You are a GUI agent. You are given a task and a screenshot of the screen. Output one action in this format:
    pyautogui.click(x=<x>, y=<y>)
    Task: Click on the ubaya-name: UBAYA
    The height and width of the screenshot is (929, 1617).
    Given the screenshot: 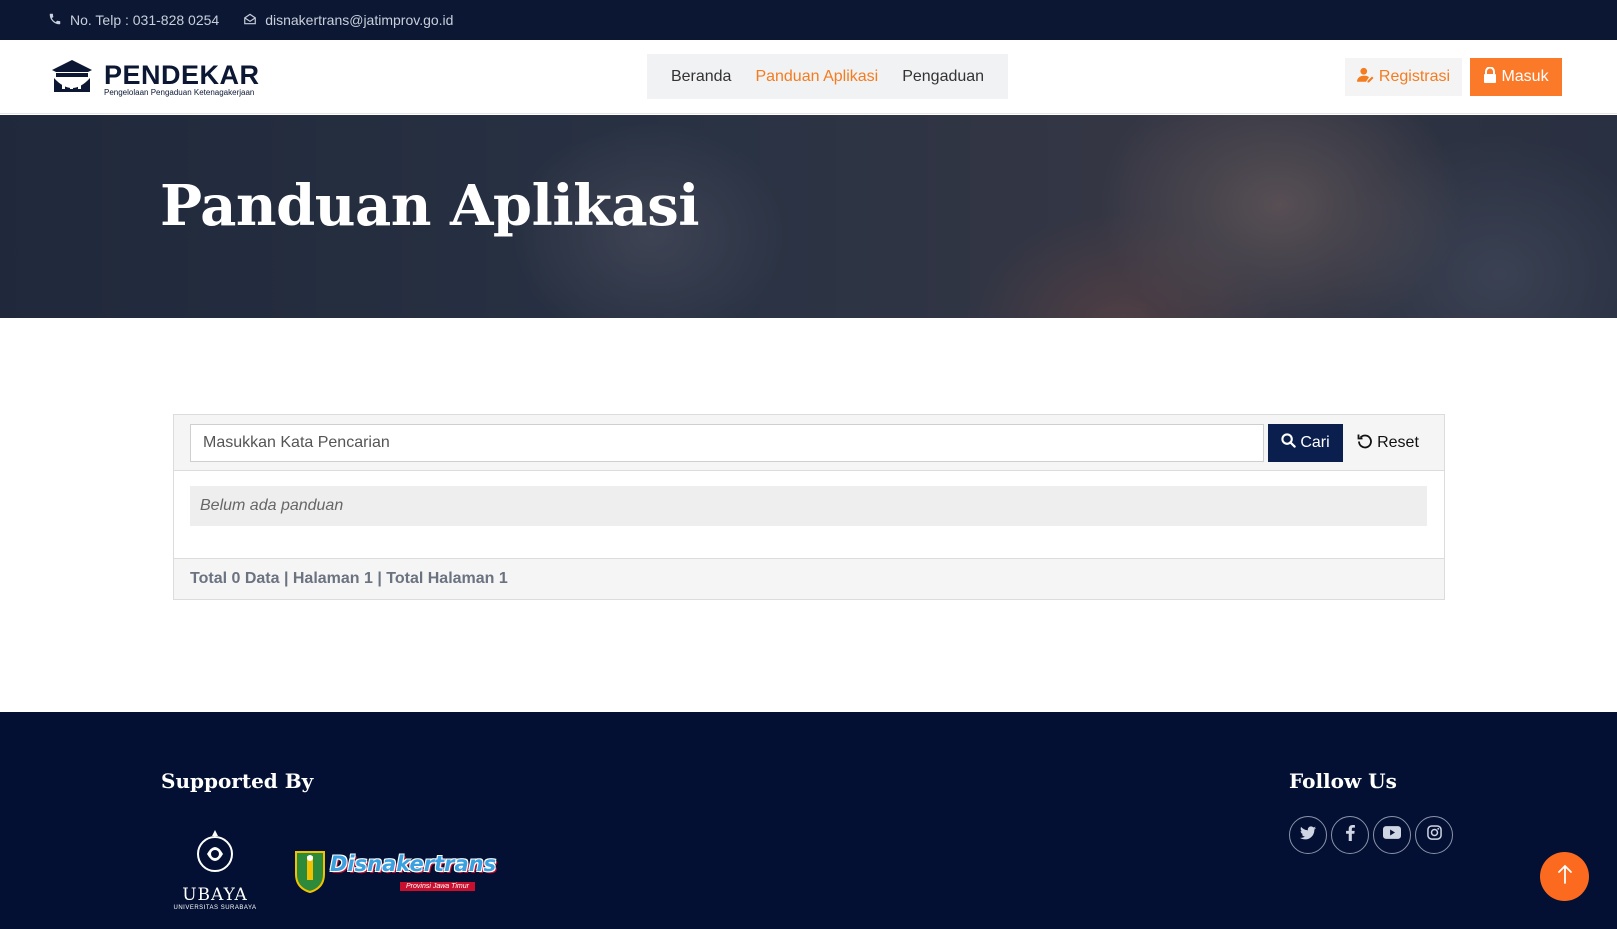 What is the action you would take?
    pyautogui.click(x=215, y=895)
    